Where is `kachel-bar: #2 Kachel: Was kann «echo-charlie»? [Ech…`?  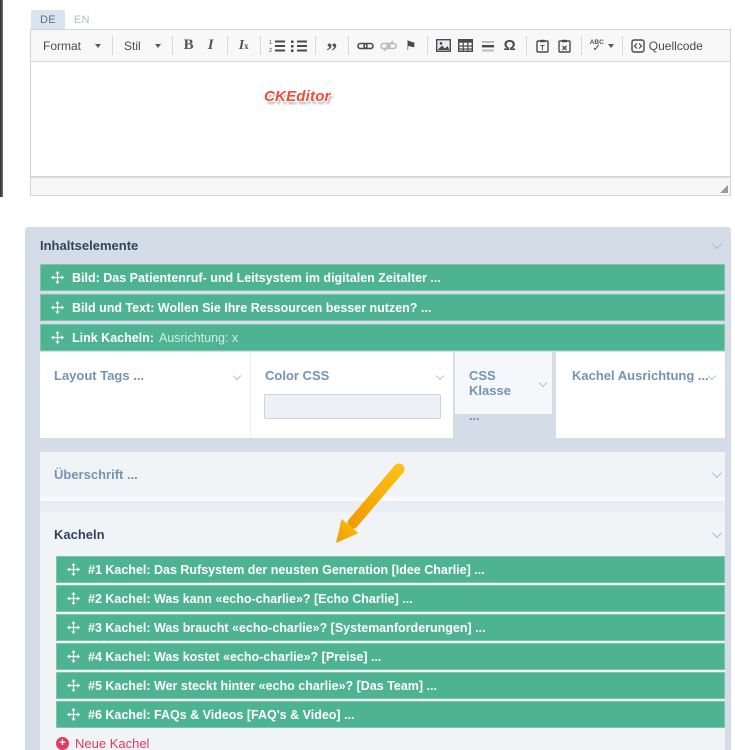 kachel-bar: #2 Kachel: Was kann «echo-charlie»? [Ech… is located at coordinates (390, 598).